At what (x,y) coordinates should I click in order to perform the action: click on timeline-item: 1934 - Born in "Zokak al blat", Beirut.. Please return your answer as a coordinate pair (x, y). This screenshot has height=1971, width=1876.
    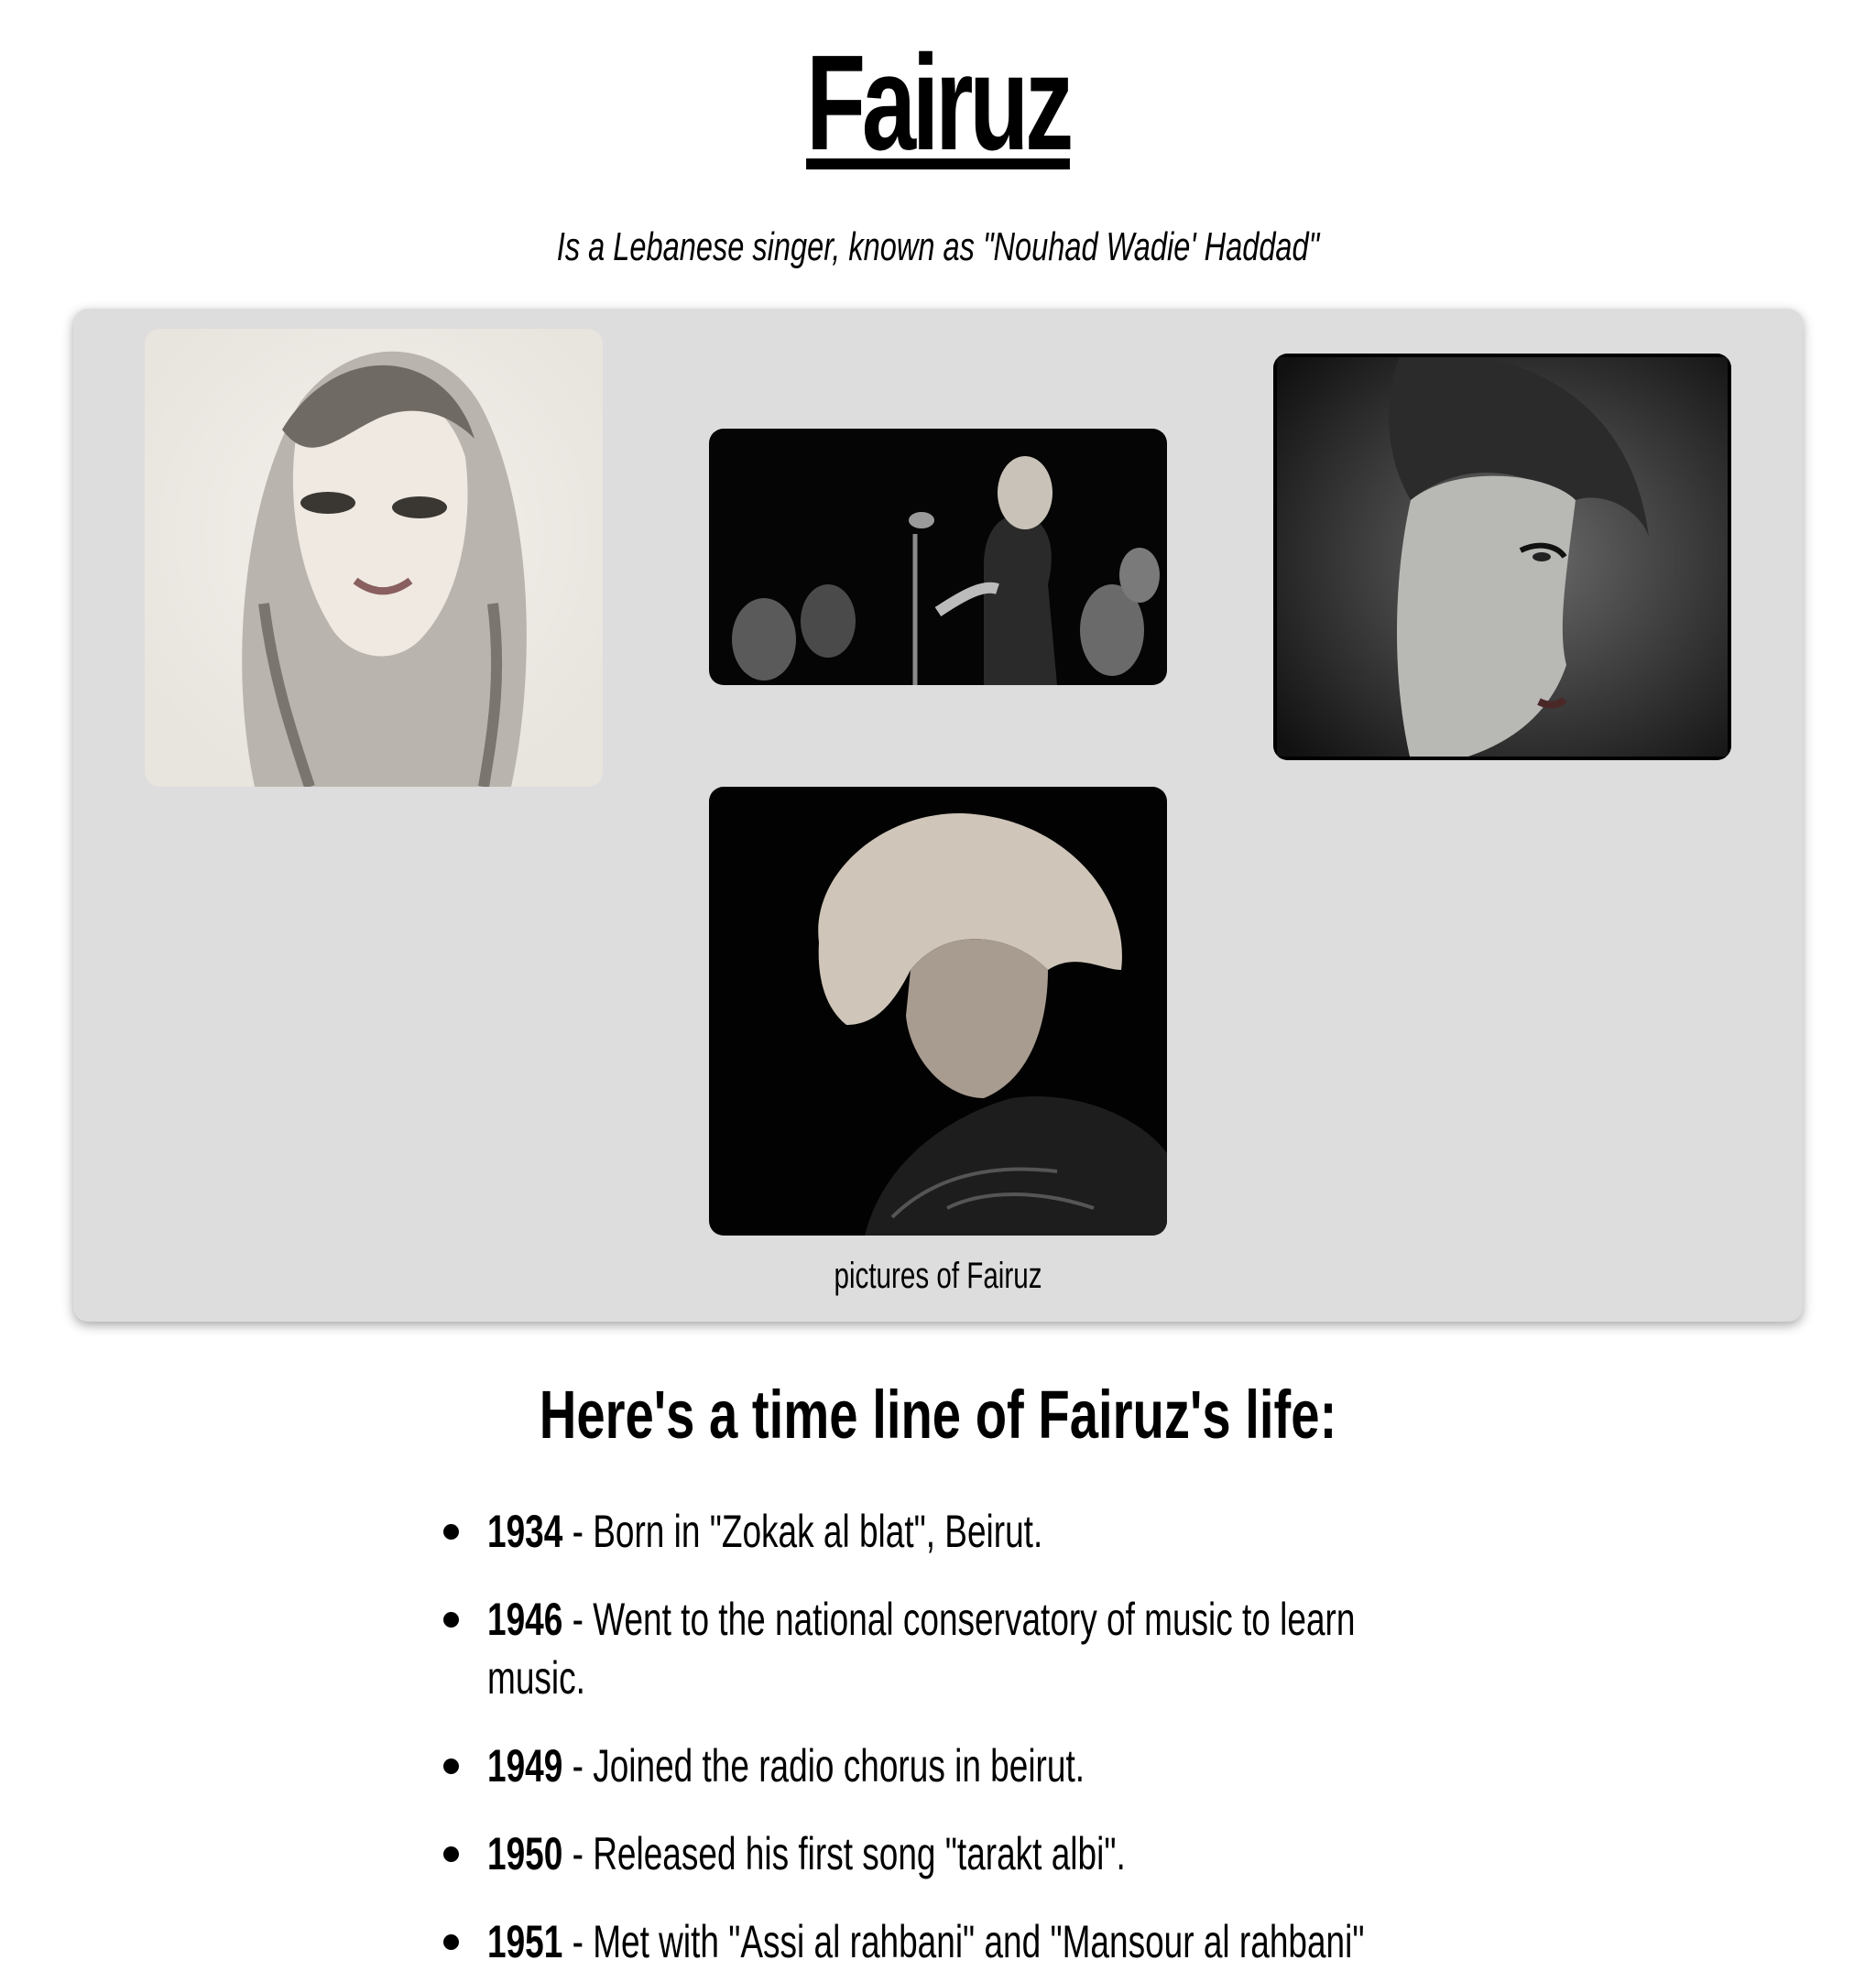
    Looking at the image, I should click on (915, 1531).